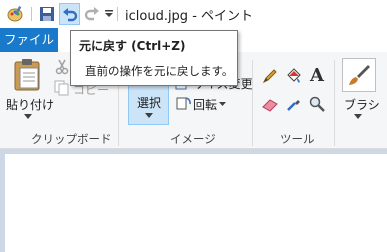  I want to click on paste-dropdown-icon, so click(28, 117).